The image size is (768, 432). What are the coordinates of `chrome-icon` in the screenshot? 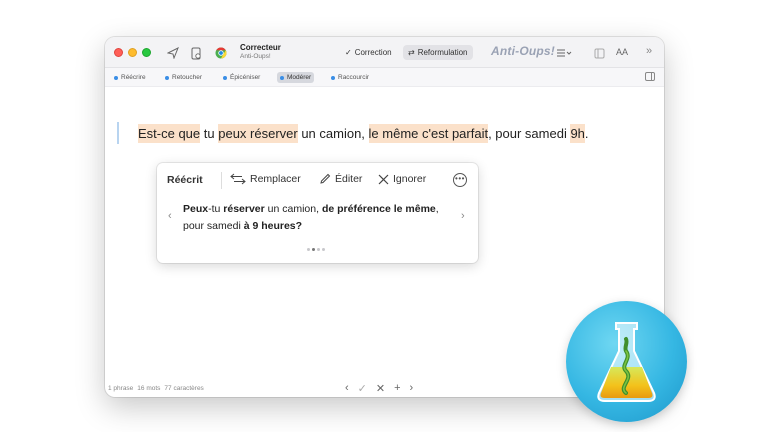 It's located at (221, 53).